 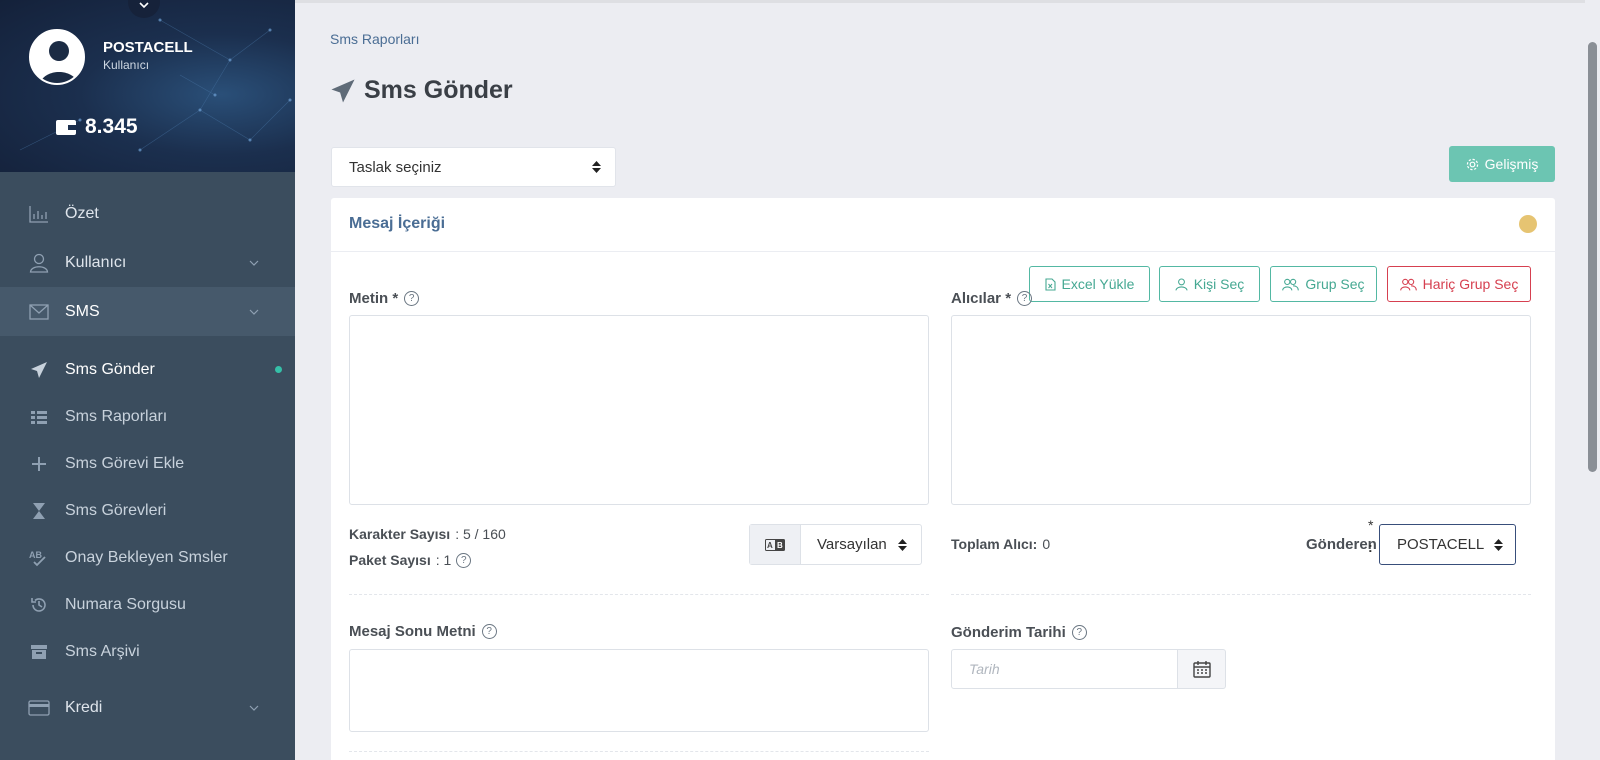 I want to click on users-icon, so click(x=1408, y=284).